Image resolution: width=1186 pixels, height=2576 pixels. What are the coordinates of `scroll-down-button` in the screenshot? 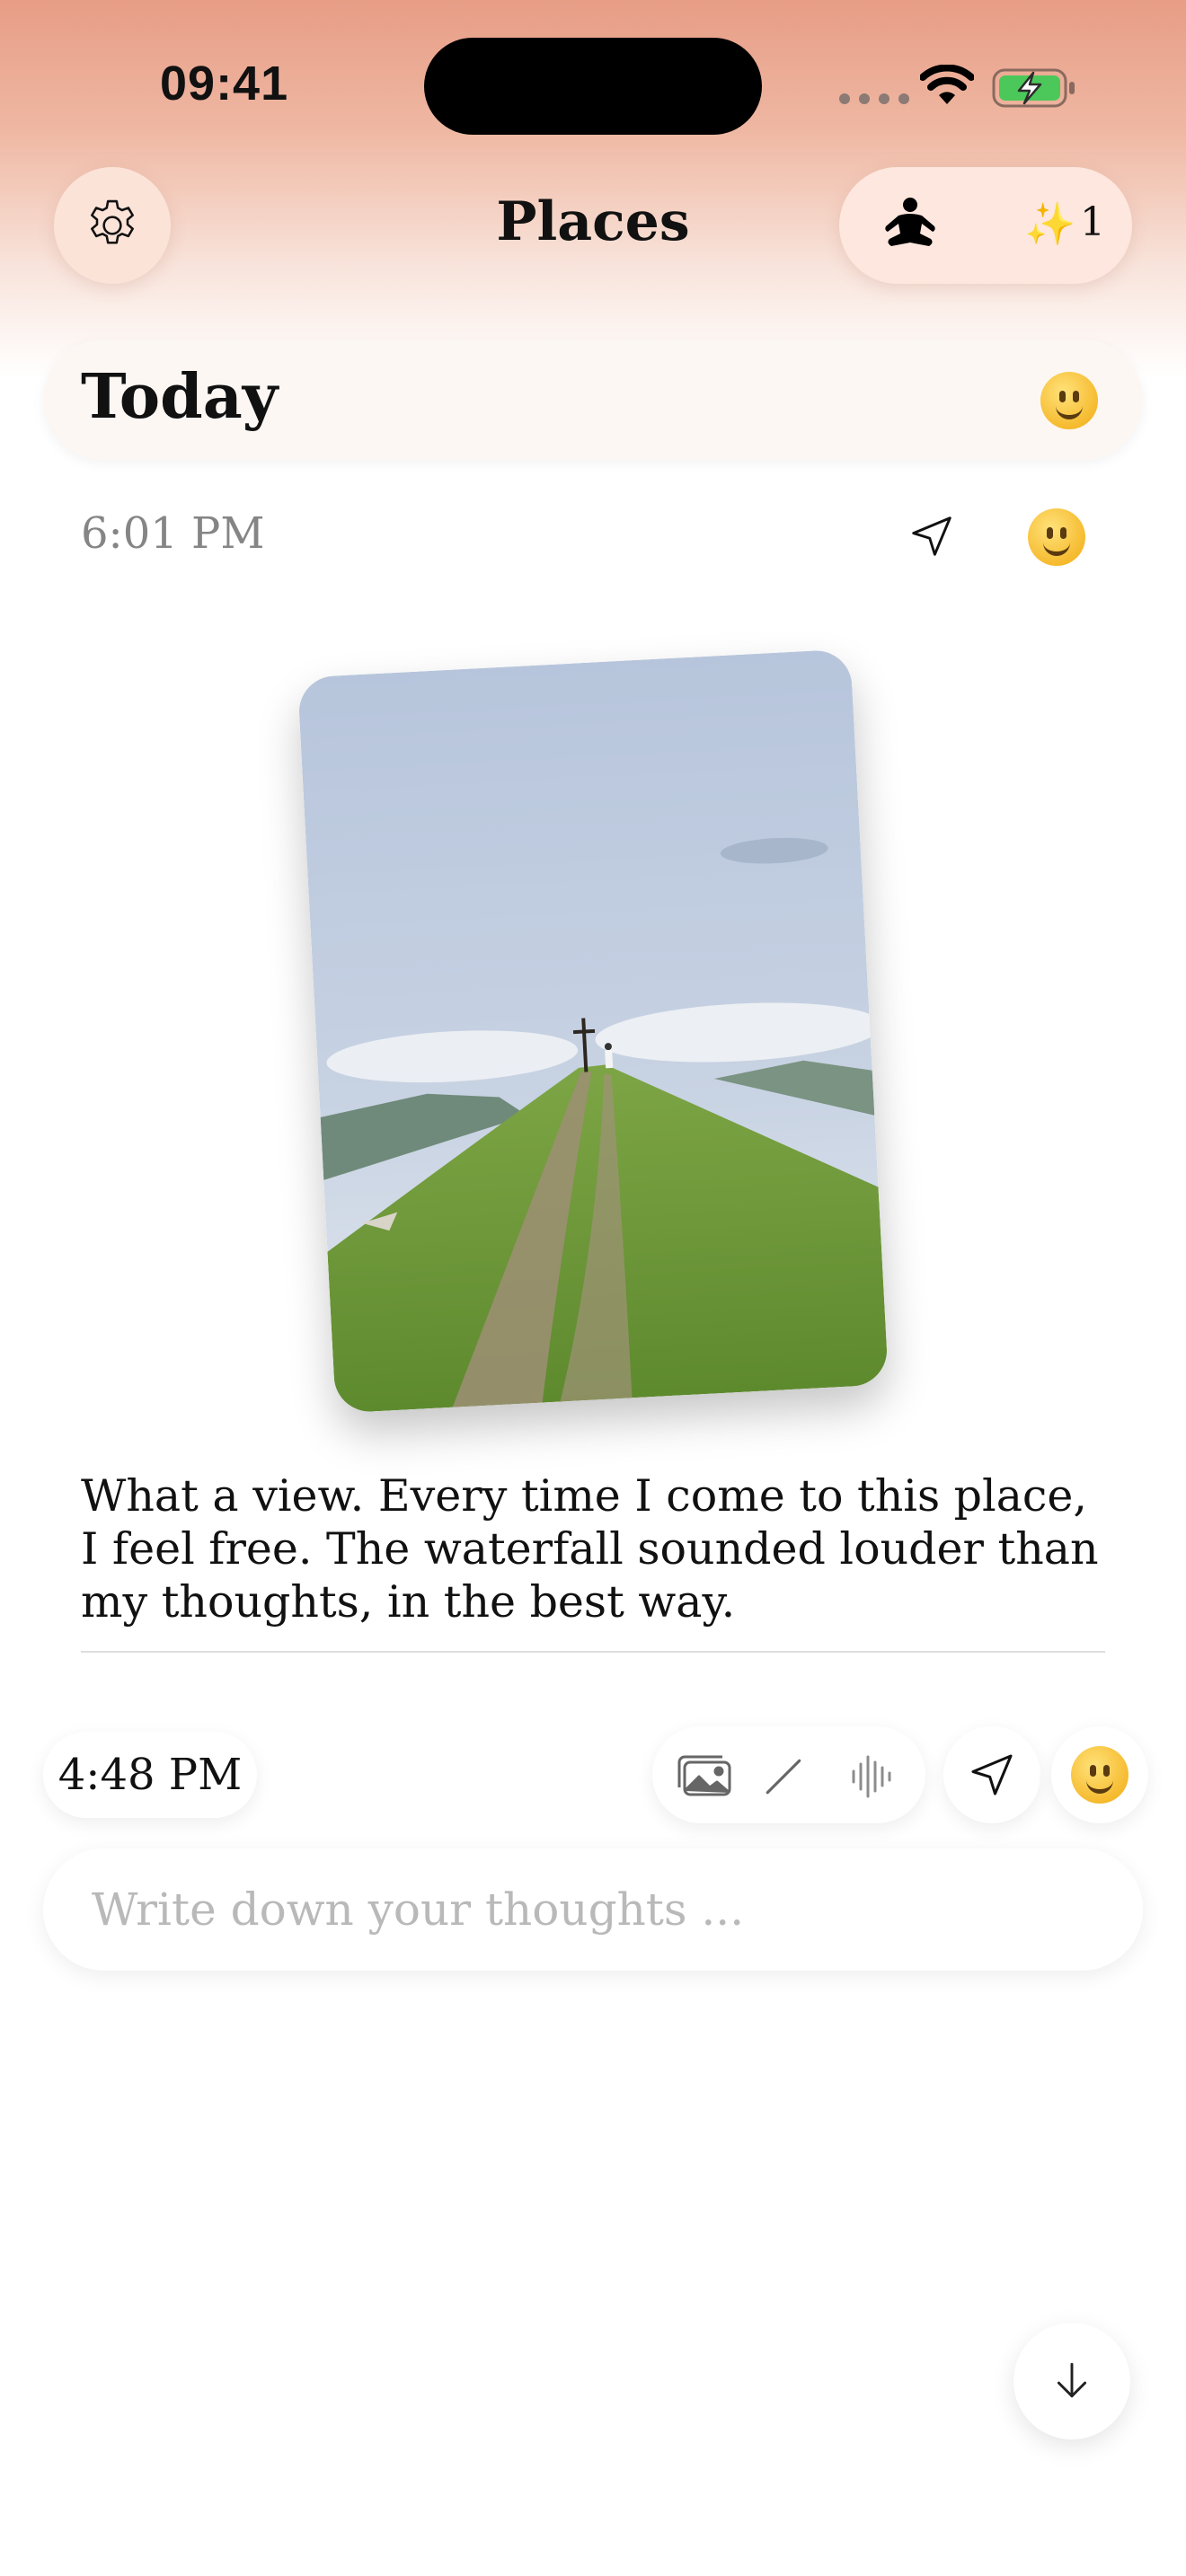 It's located at (1071, 2381).